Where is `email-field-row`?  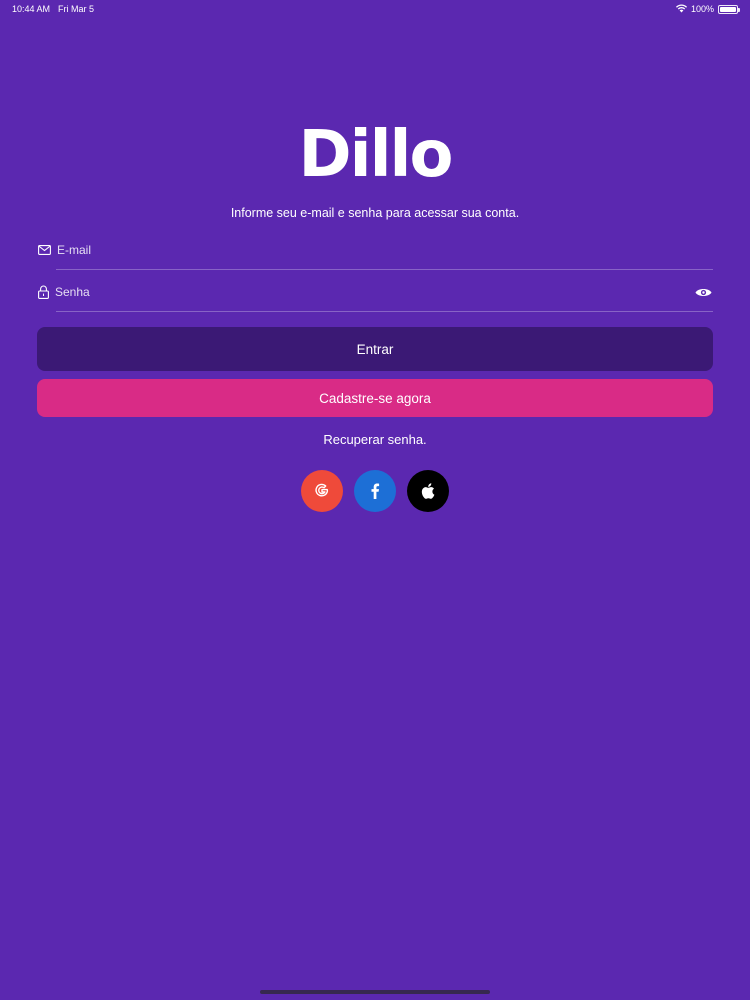
email-field-row is located at coordinates (375, 250).